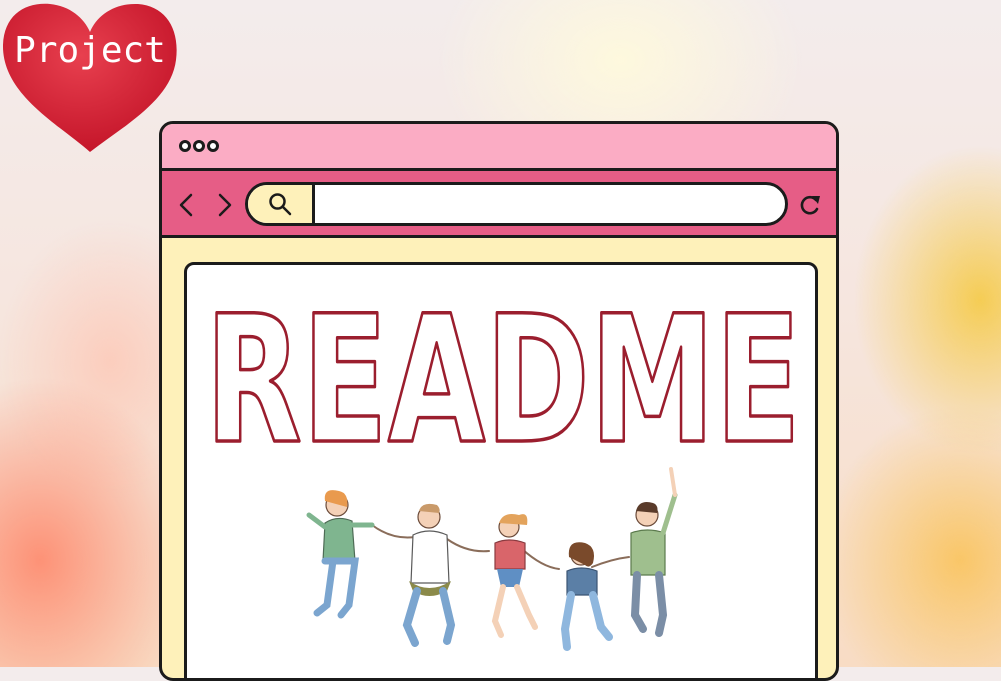  What do you see at coordinates (546, 204) in the screenshot?
I see `address-input` at bounding box center [546, 204].